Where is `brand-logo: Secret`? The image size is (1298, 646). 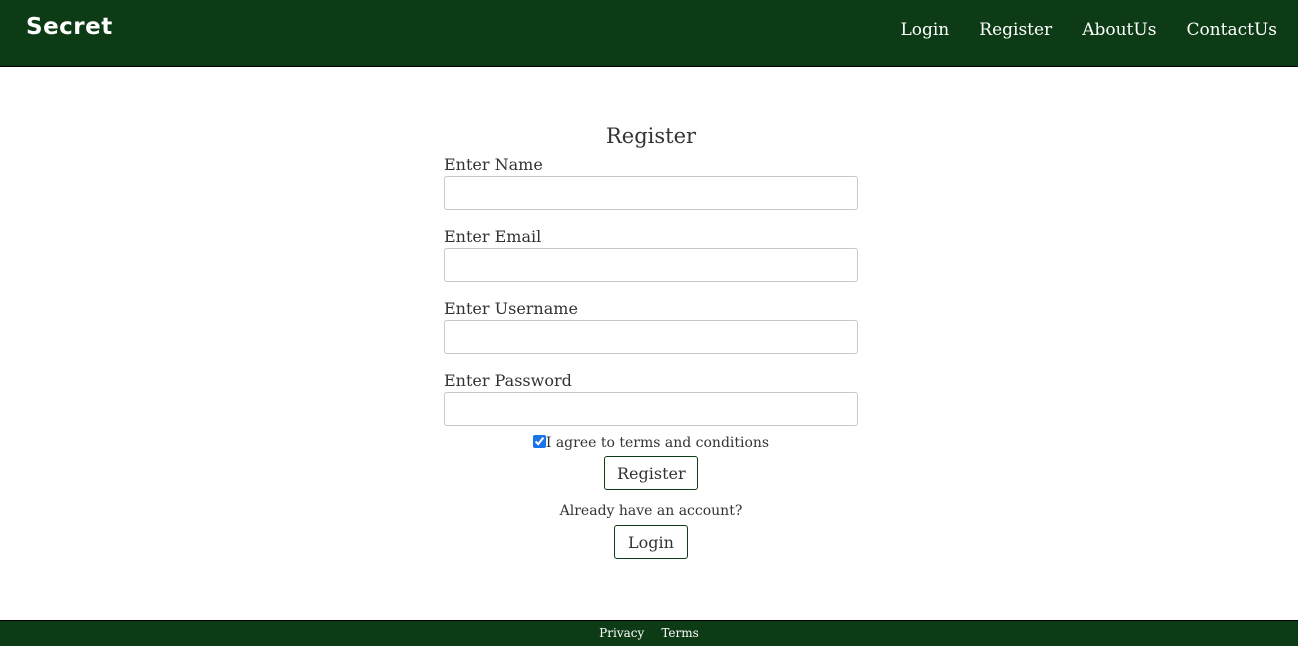
brand-logo: Secret is located at coordinates (69, 27).